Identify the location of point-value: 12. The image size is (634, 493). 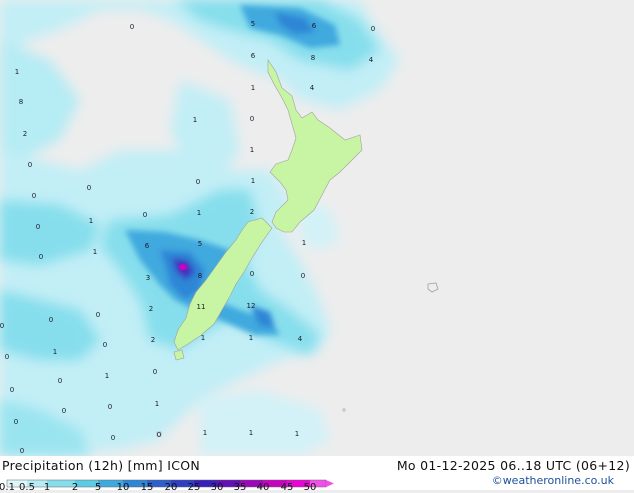
(251, 306).